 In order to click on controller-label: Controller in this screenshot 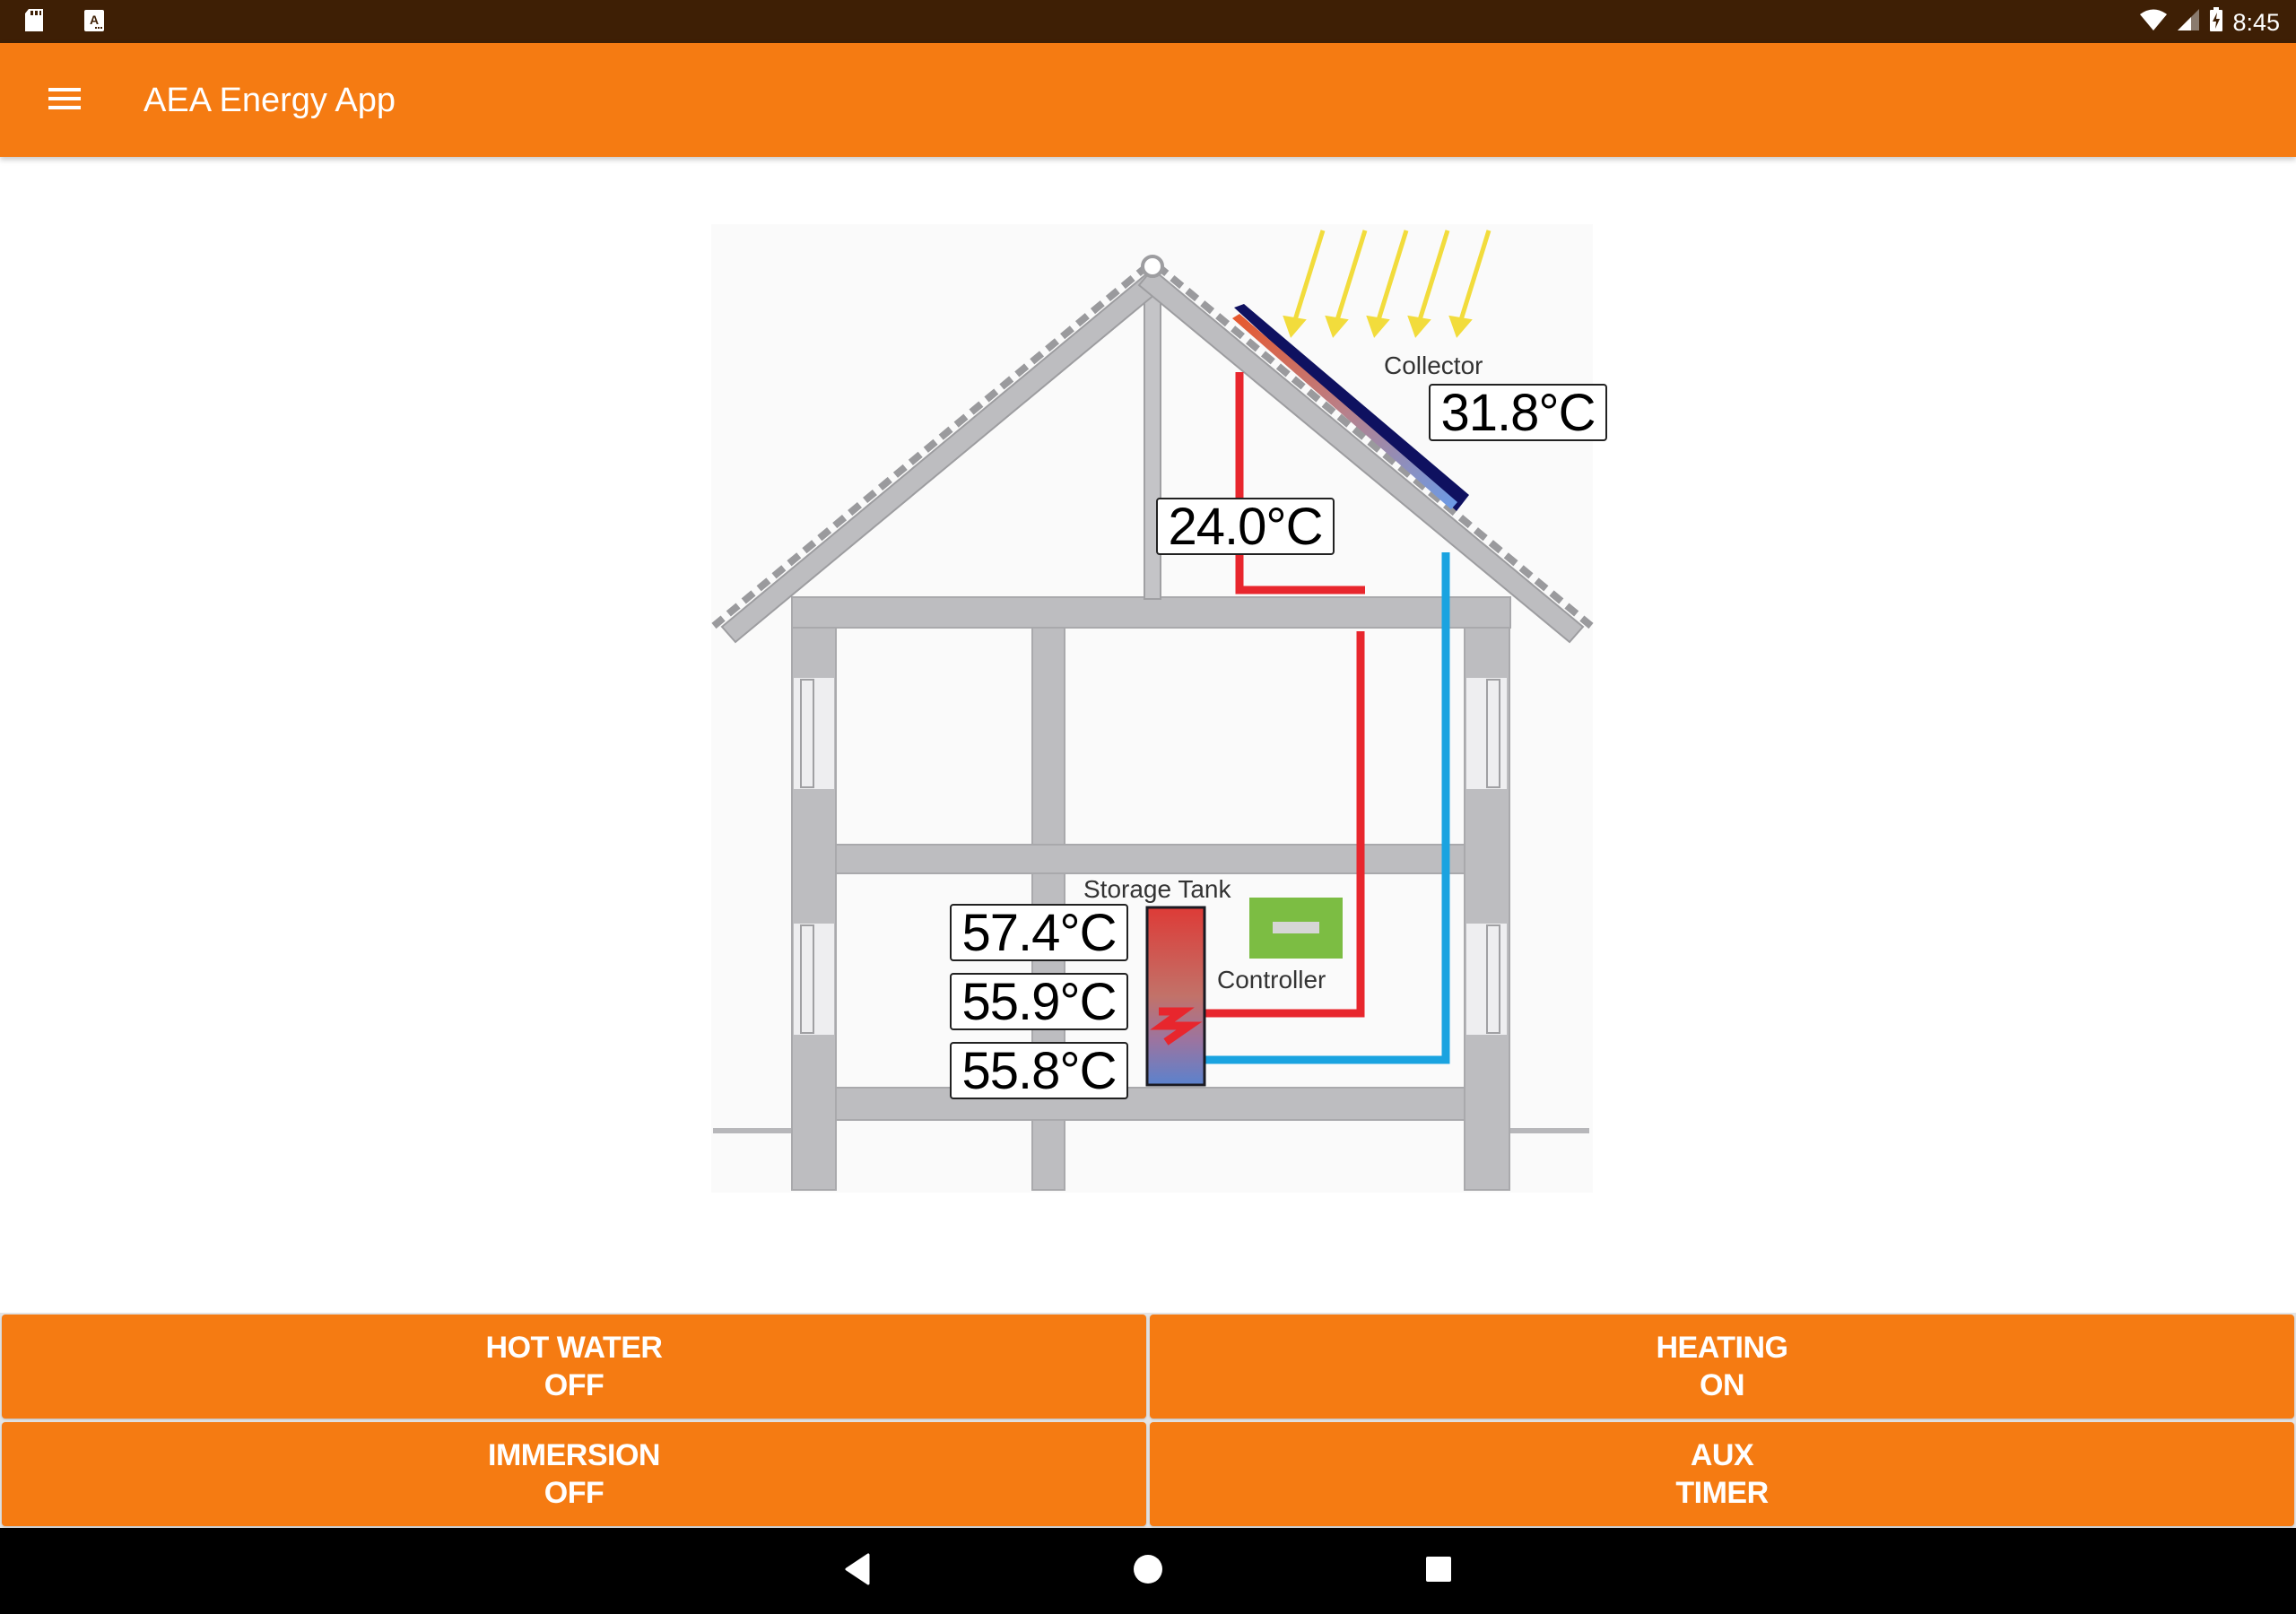, I will do `click(1271, 980)`.